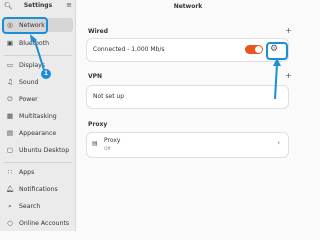  I want to click on sidebar-item-label: Apps, so click(27, 172).